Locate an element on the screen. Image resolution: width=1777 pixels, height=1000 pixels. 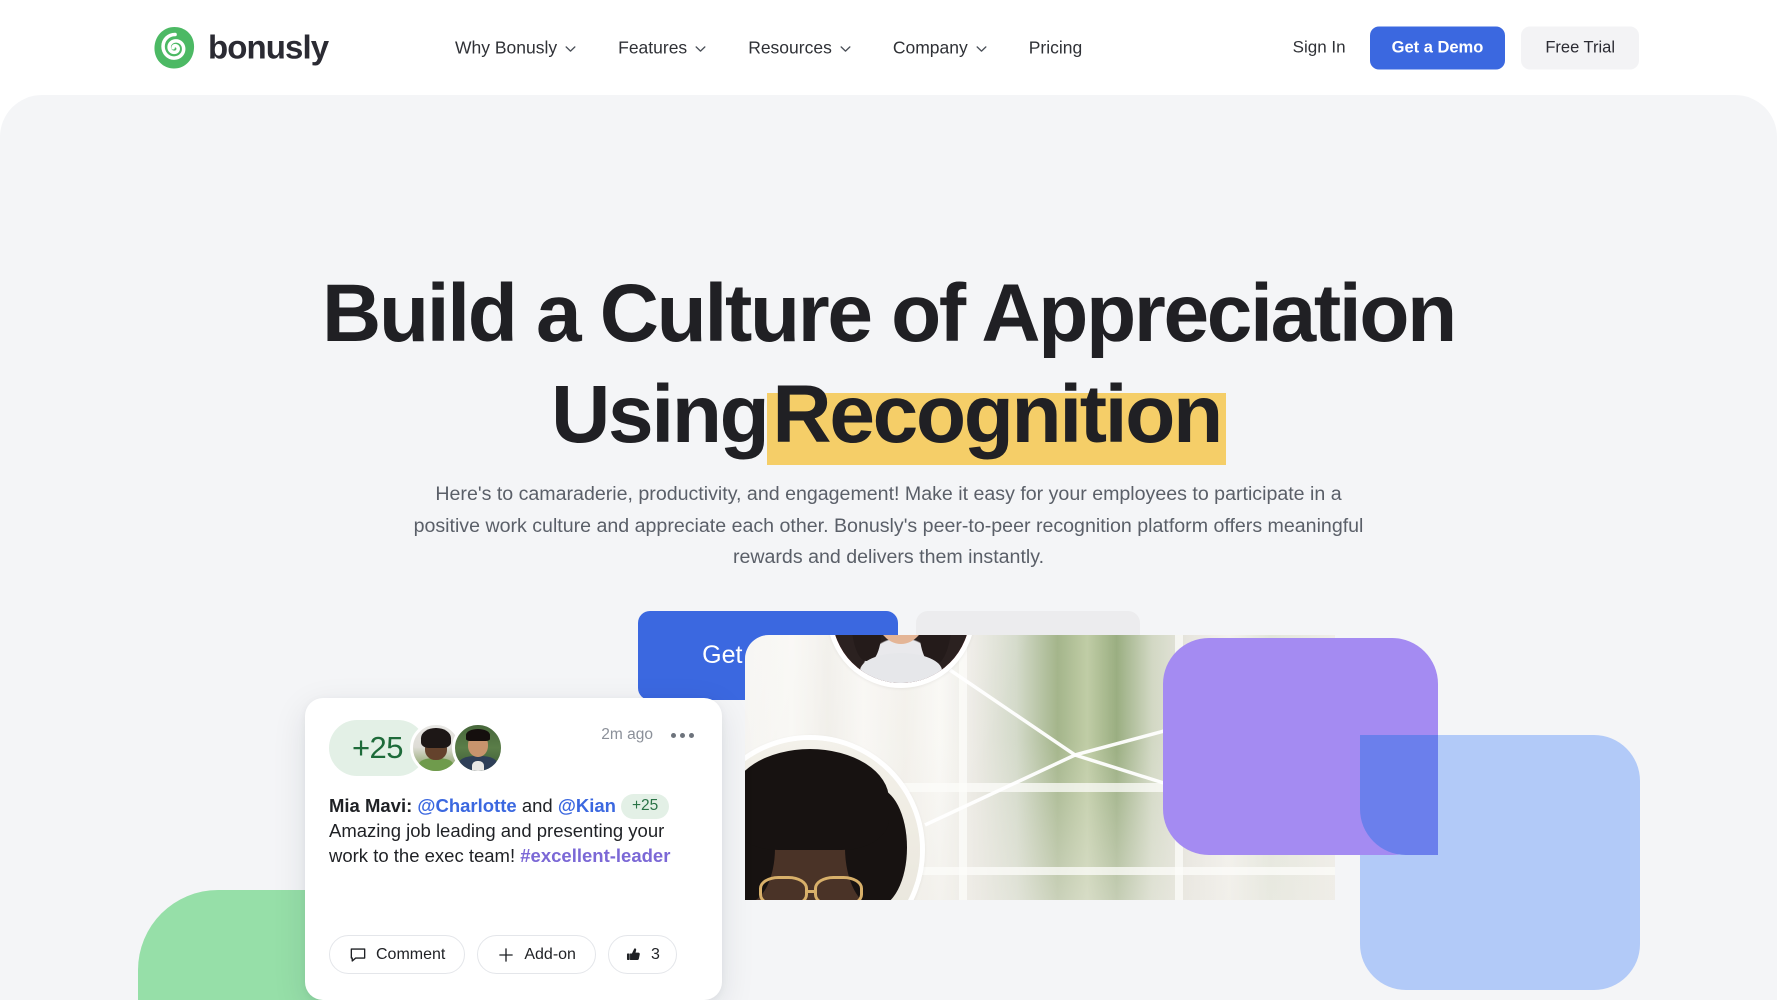
hero-title-prefix: Using is located at coordinates (660, 414).